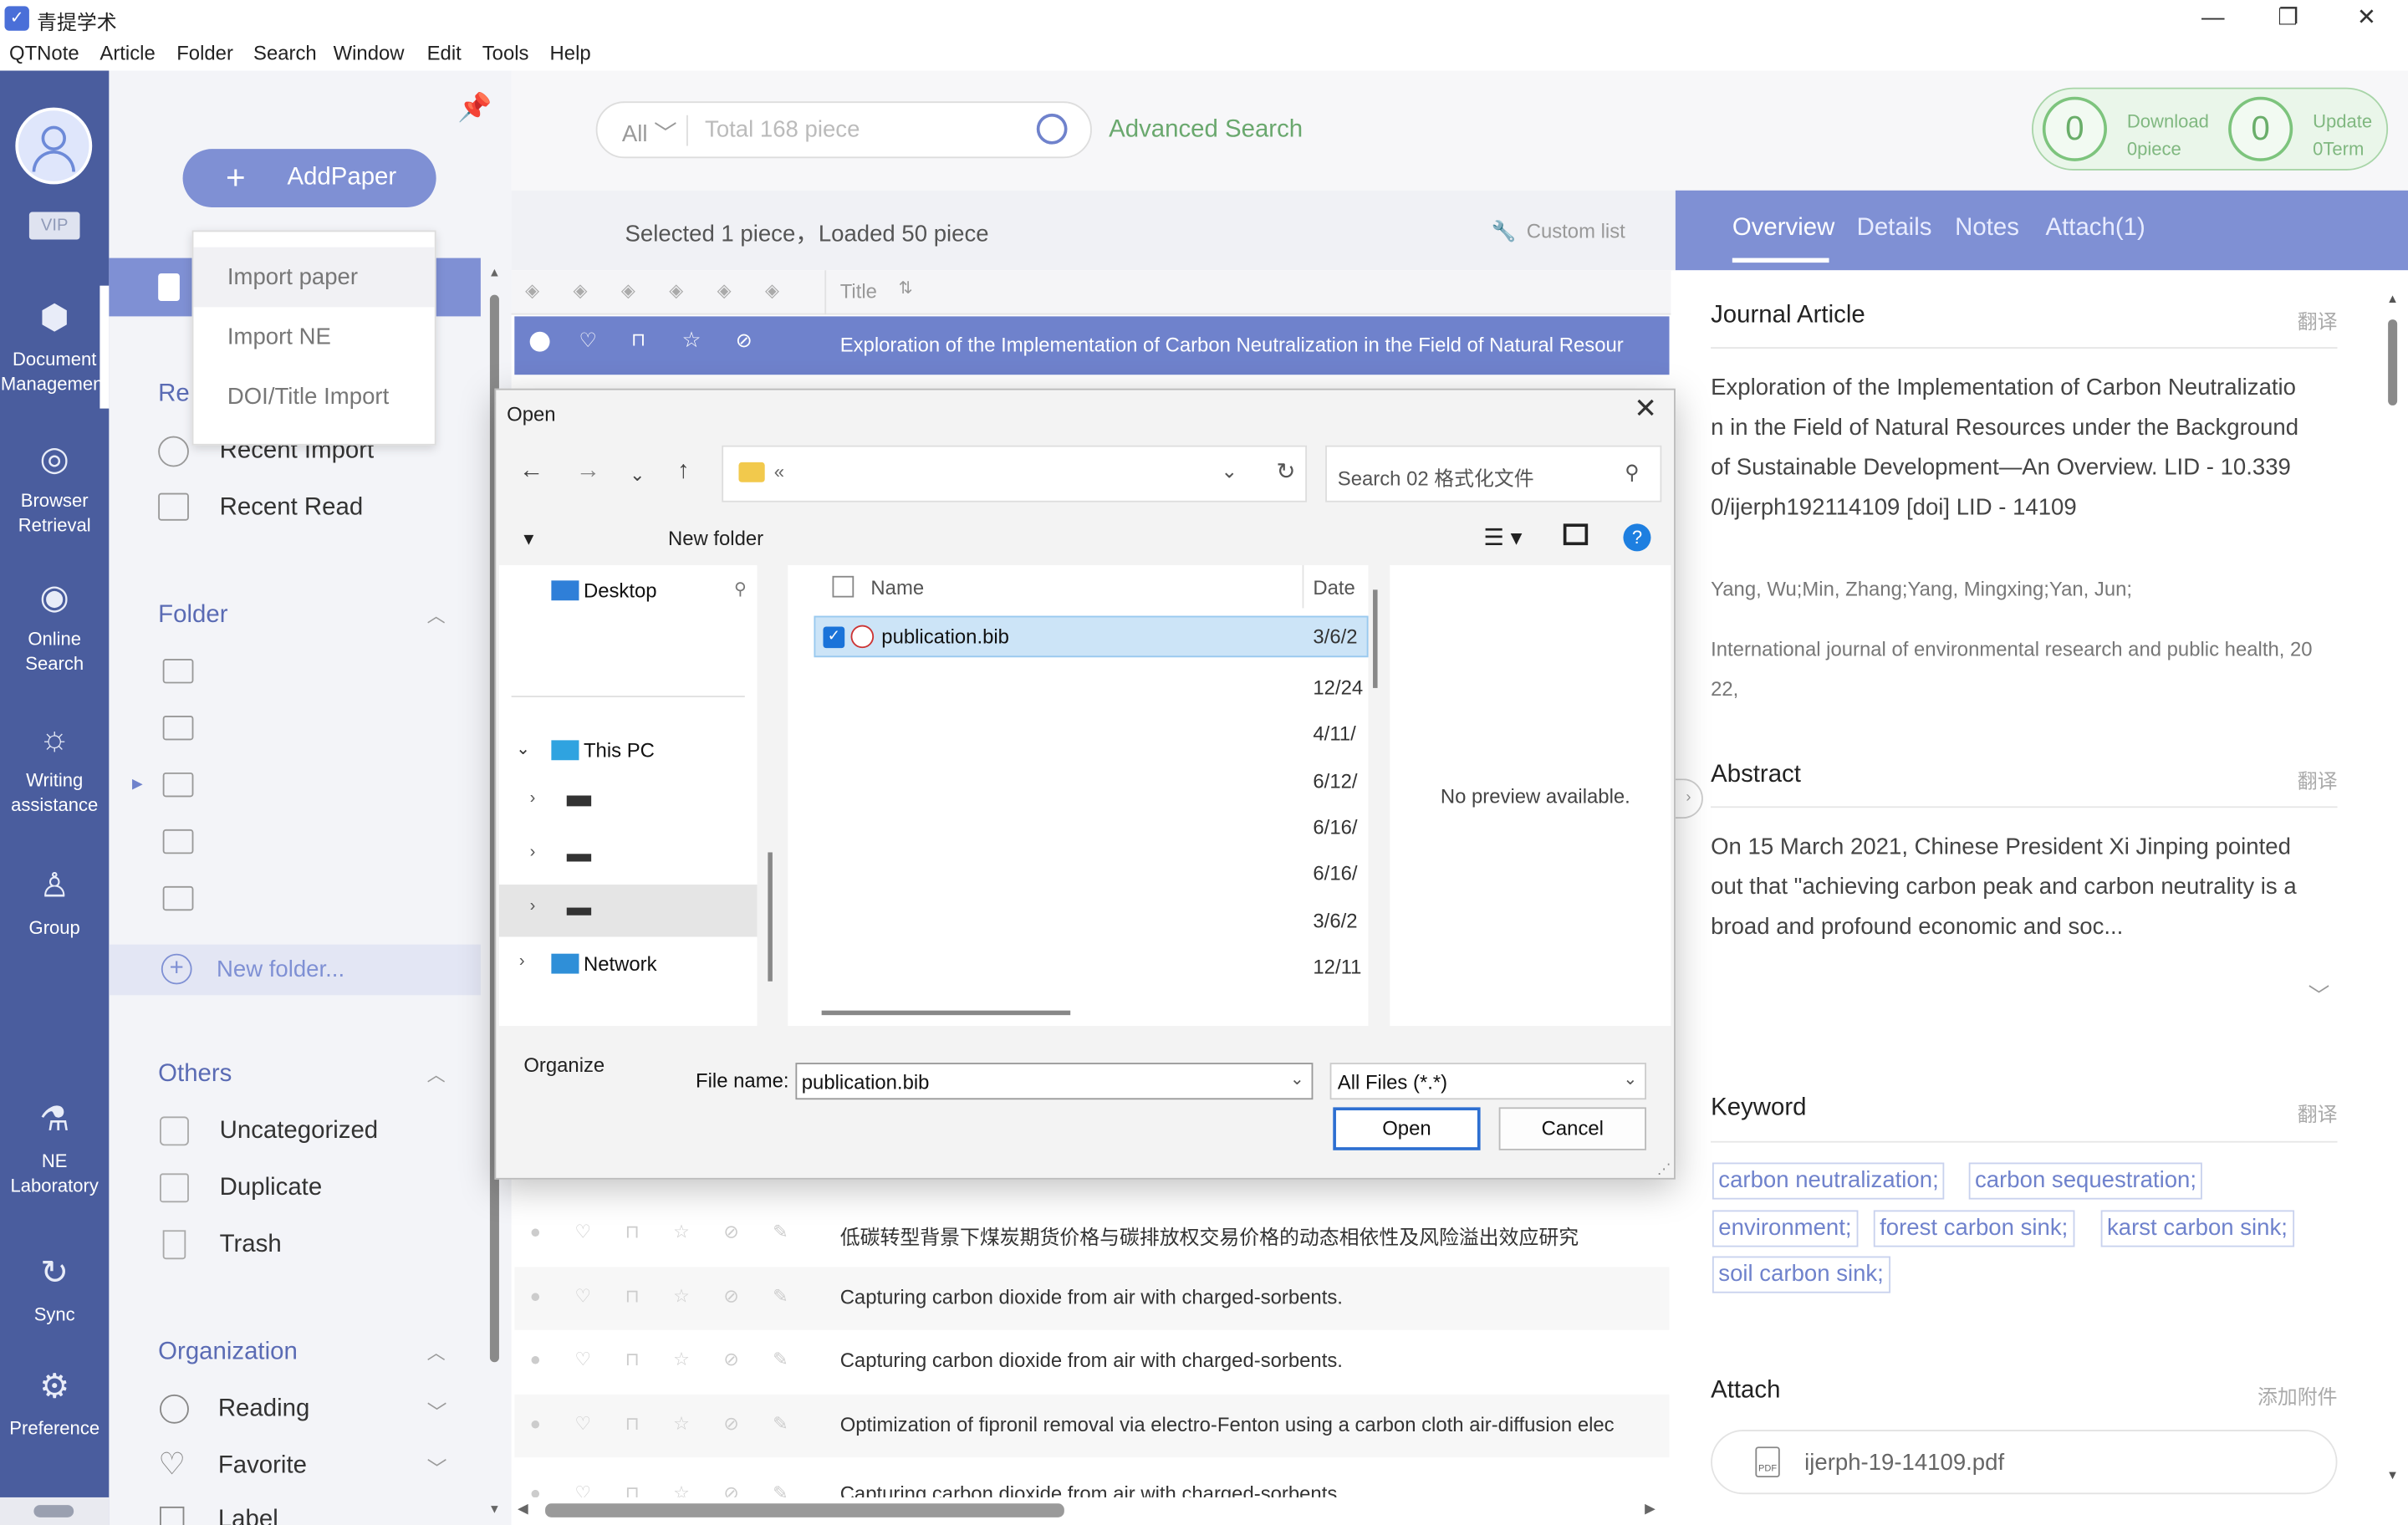 The image size is (2408, 1525). Describe the element at coordinates (844, 586) in the screenshot. I see `select-all-checkbox` at that location.